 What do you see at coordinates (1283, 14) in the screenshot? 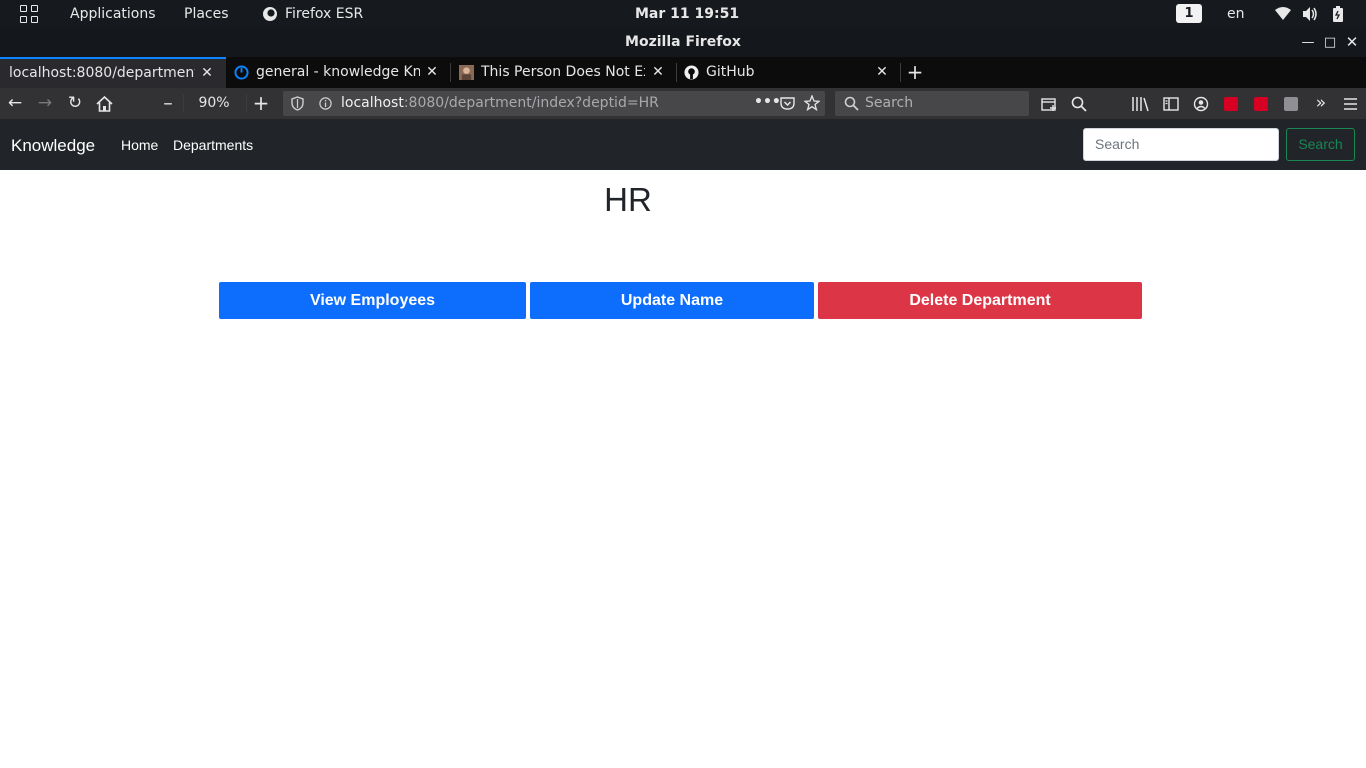
I see `wifi-icon` at bounding box center [1283, 14].